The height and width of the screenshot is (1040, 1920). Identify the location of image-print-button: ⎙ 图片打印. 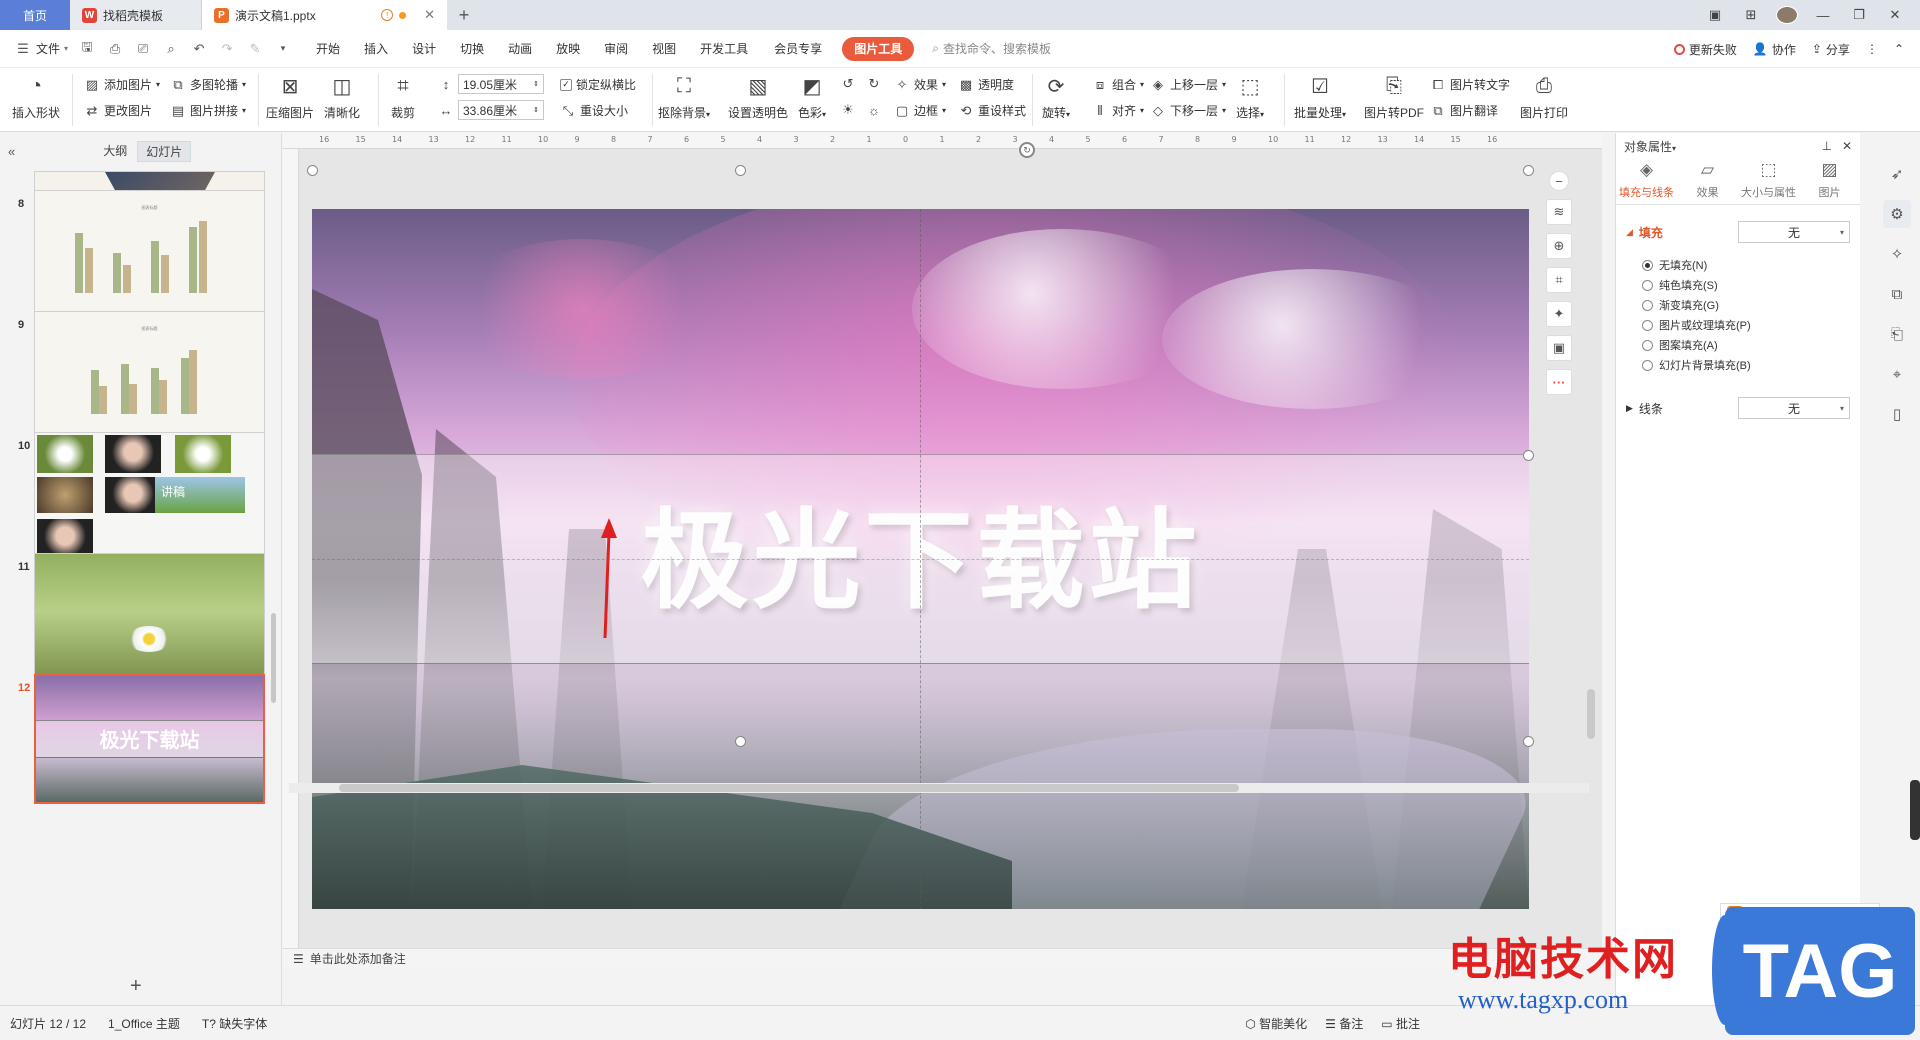
(1544, 97).